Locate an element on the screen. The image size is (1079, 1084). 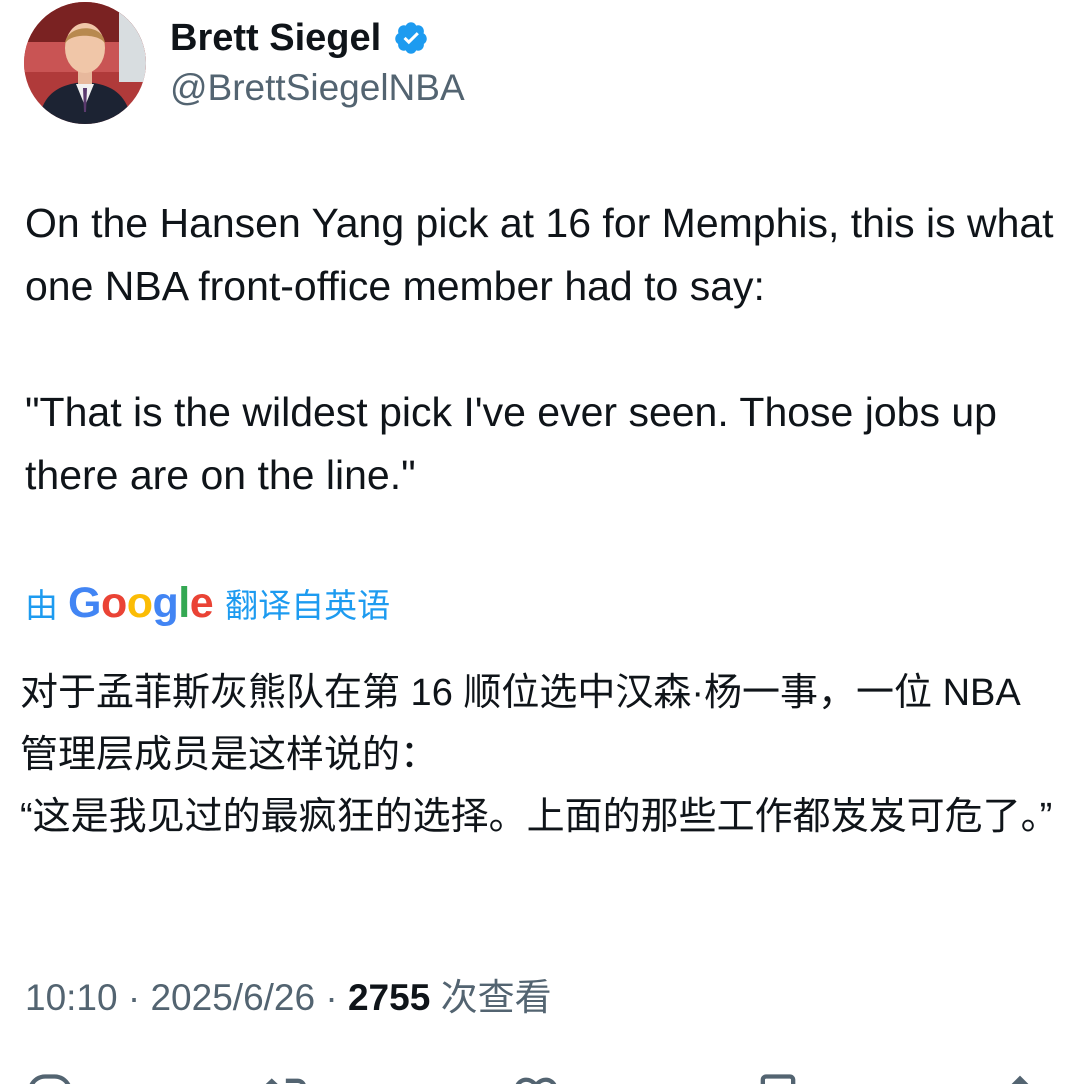
google-logo-letter: l is located at coordinates (184, 602).